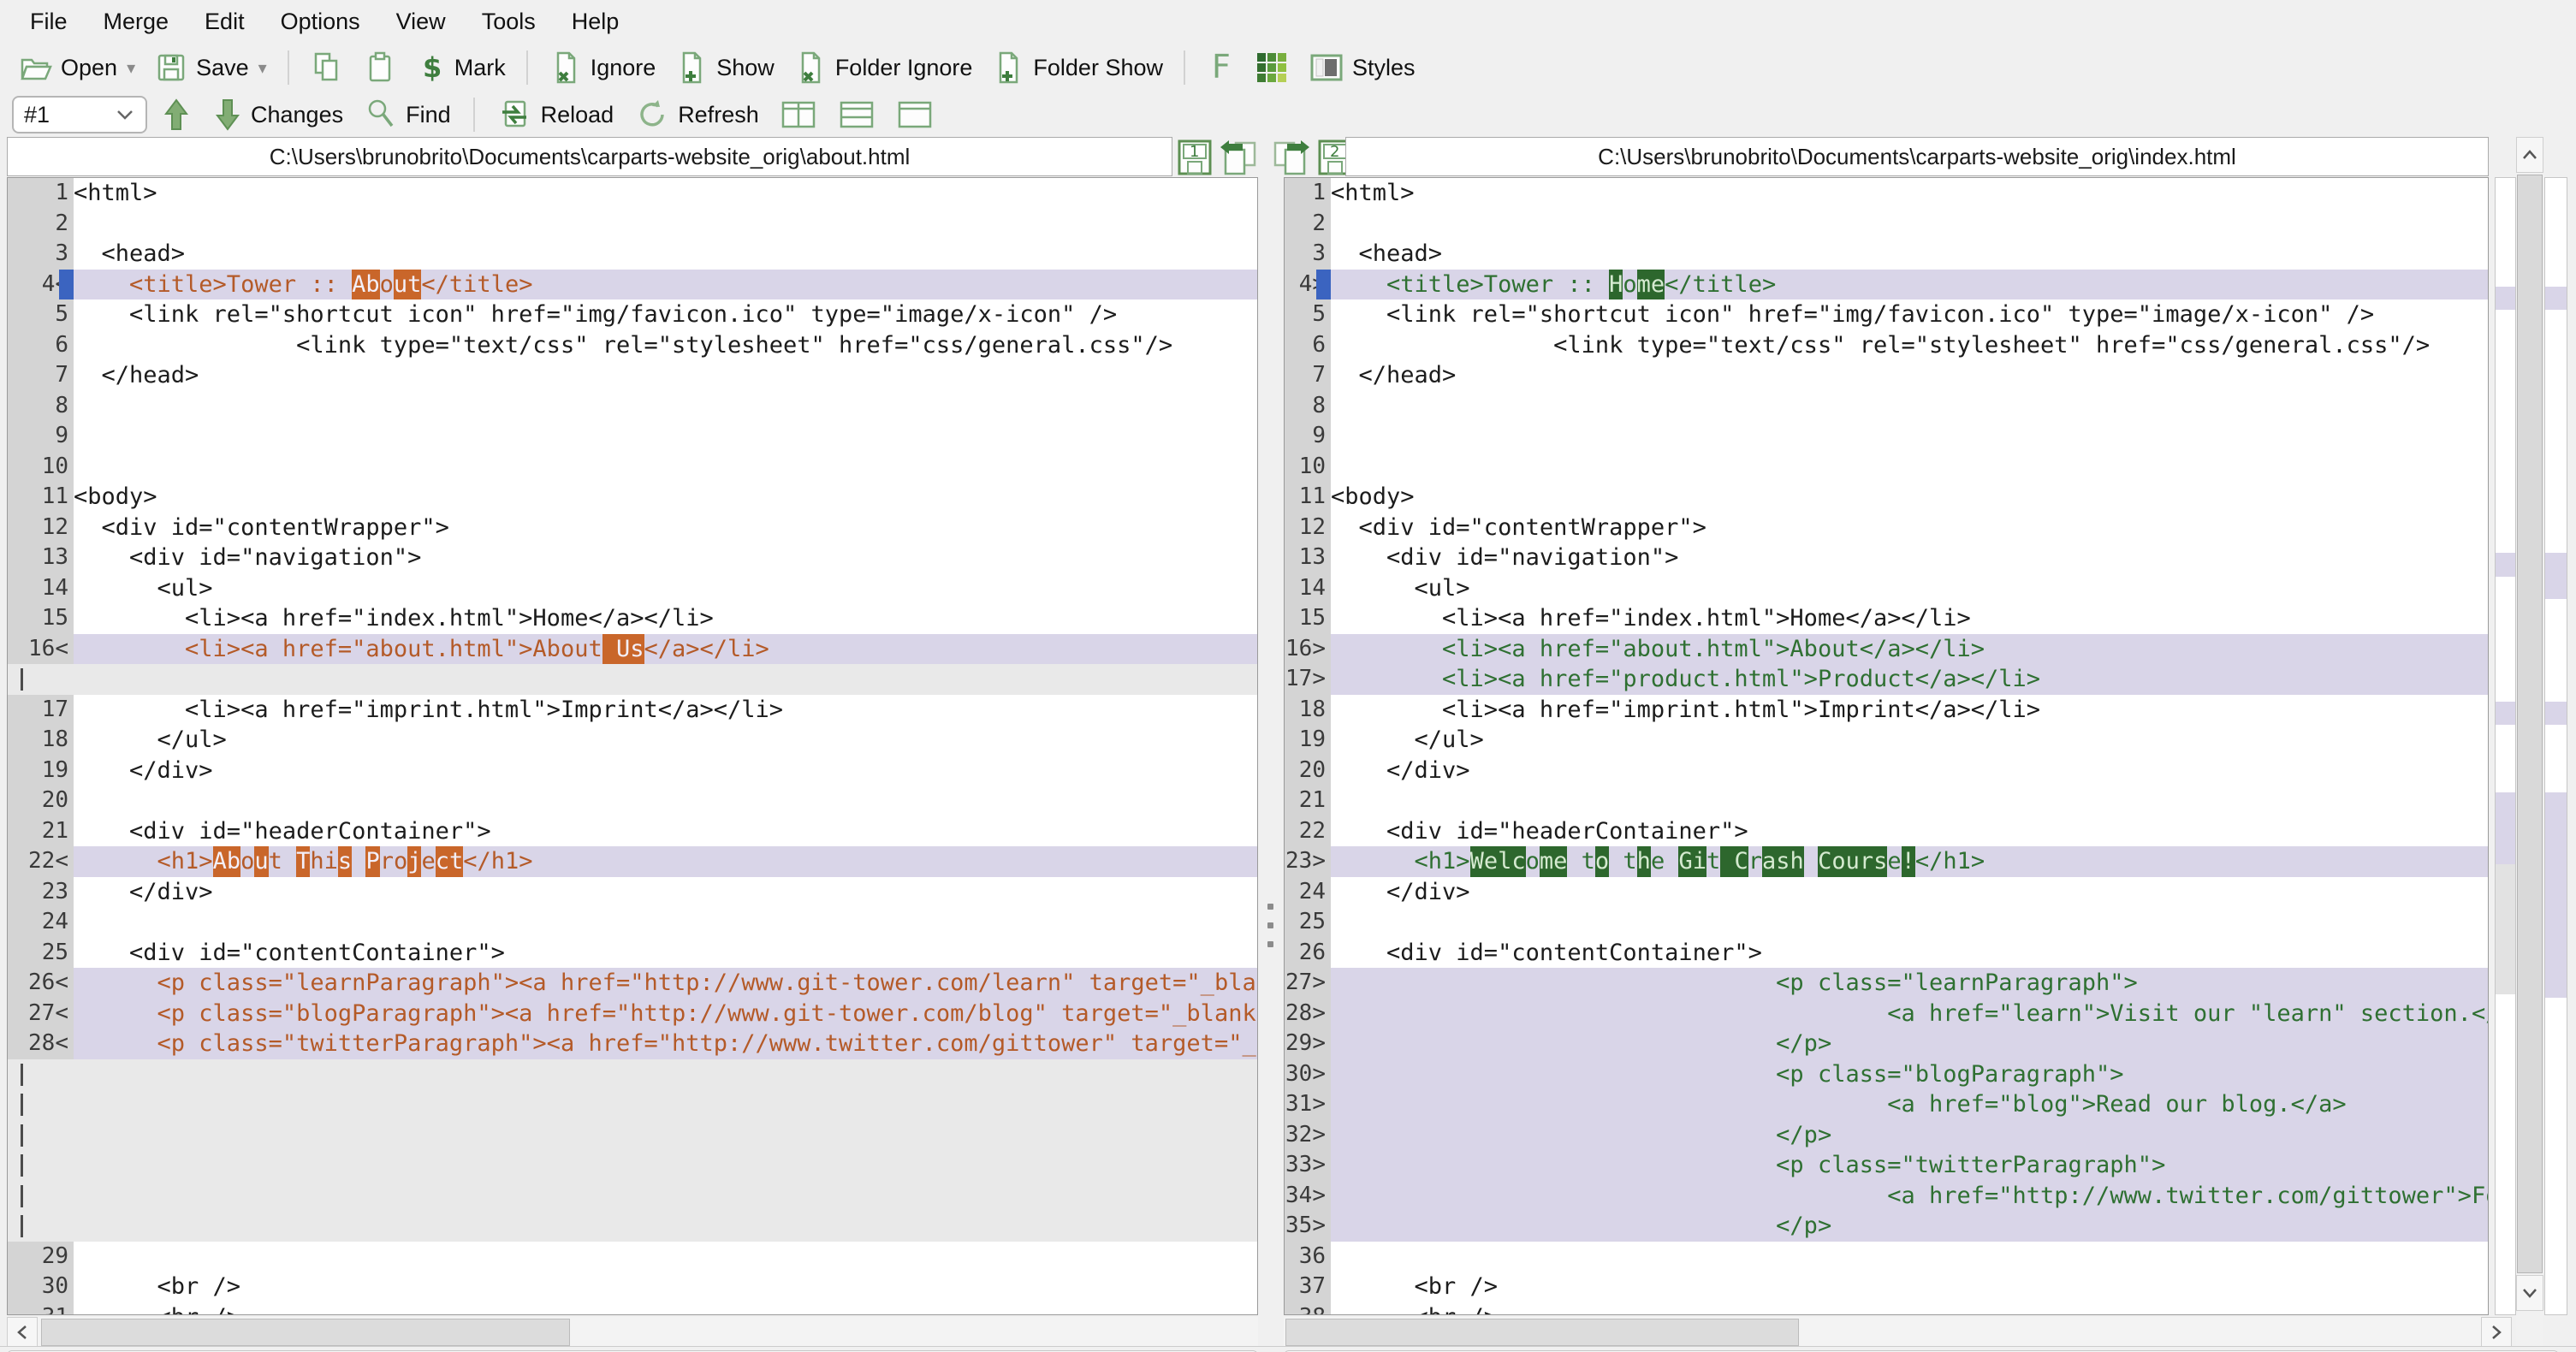  What do you see at coordinates (632, 771) in the screenshot?
I see `code-line: 19 </div>` at bounding box center [632, 771].